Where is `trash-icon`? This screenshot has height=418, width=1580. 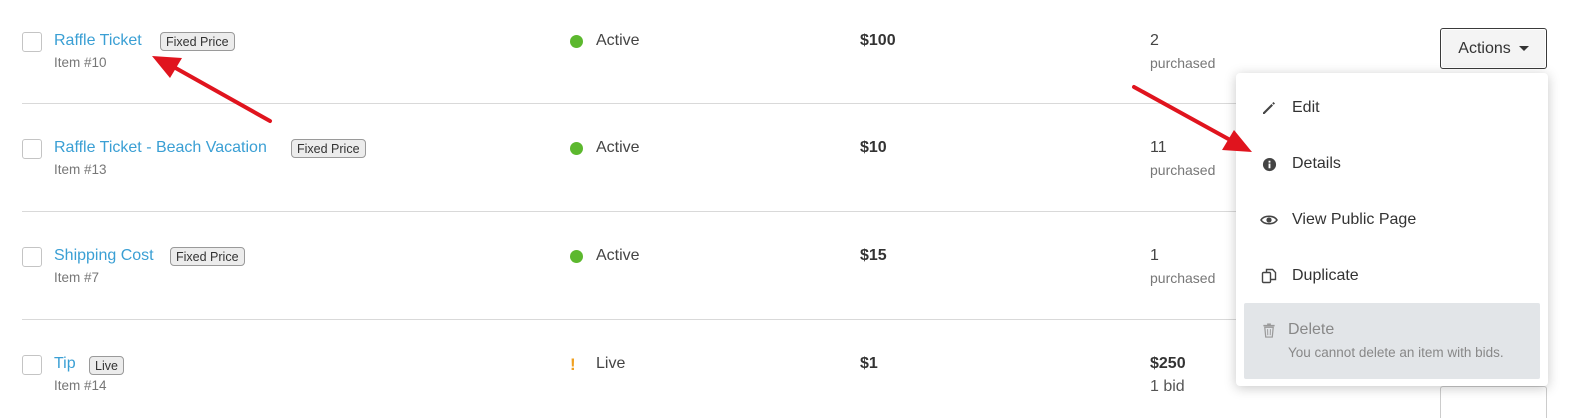 trash-icon is located at coordinates (1269, 333).